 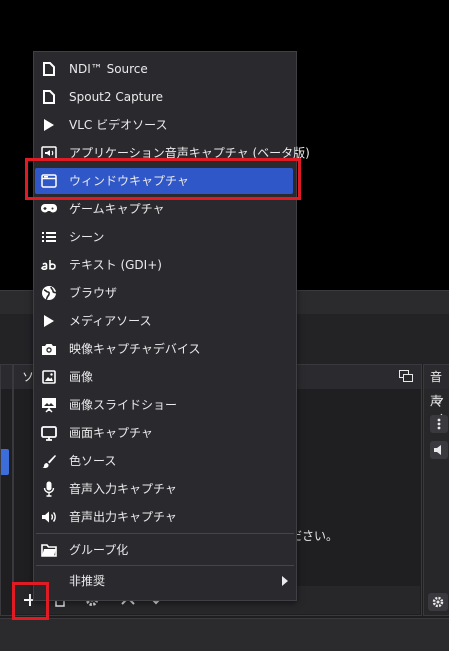 What do you see at coordinates (165, 349) in the screenshot?
I see `menu-item-video-capture-device: 映像キャプチャデバイス` at bounding box center [165, 349].